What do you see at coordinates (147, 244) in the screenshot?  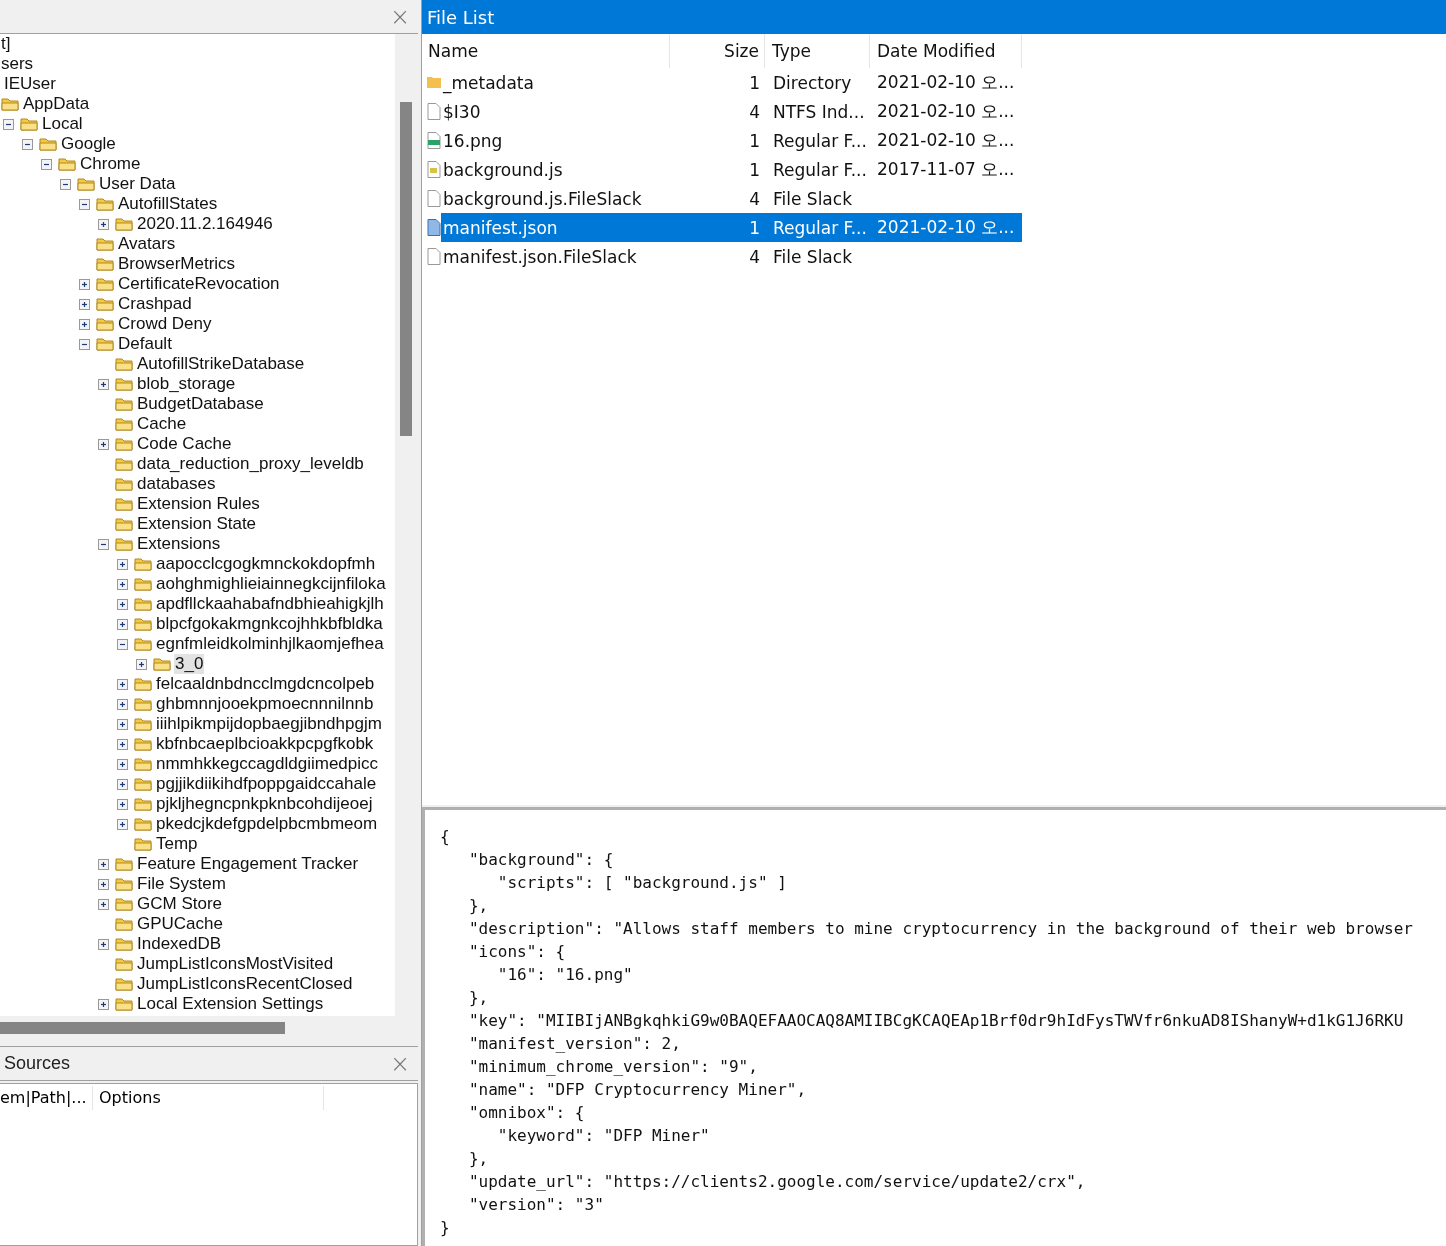 I see `tree-item: Avatars` at bounding box center [147, 244].